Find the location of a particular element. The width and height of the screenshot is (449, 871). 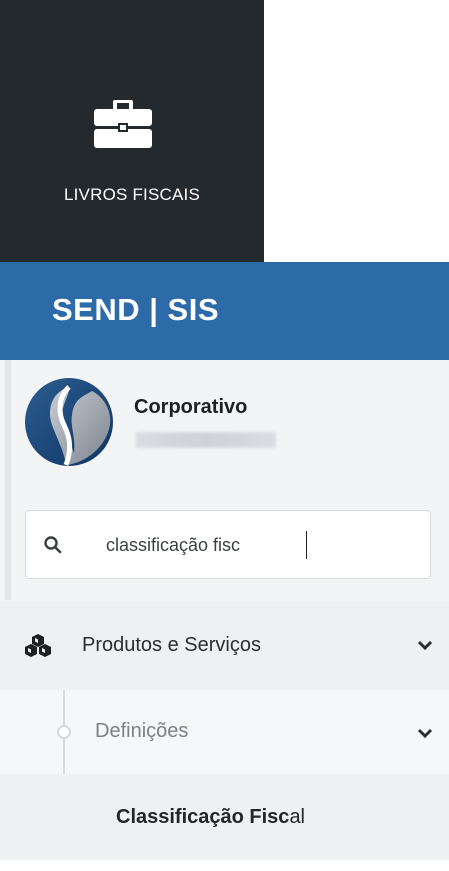

menu-item-definicoes: Definições is located at coordinates (224, 732).